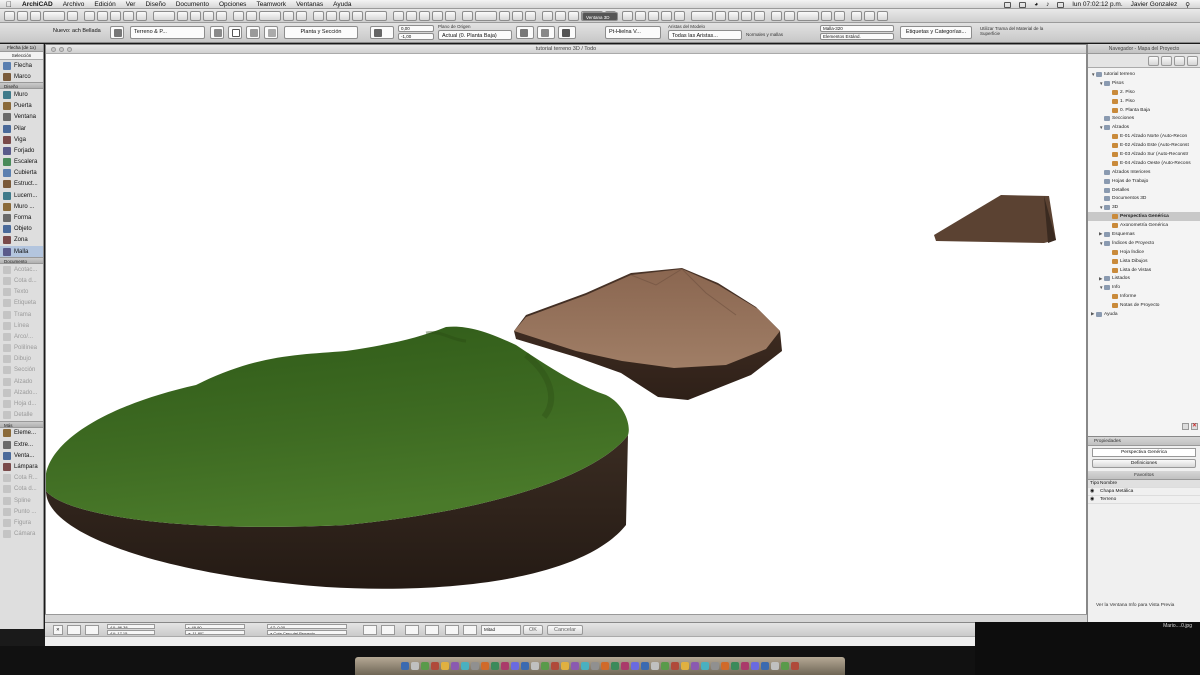  Describe the element at coordinates (21, 415) in the screenshot. I see `tool-item: Detalle` at that location.